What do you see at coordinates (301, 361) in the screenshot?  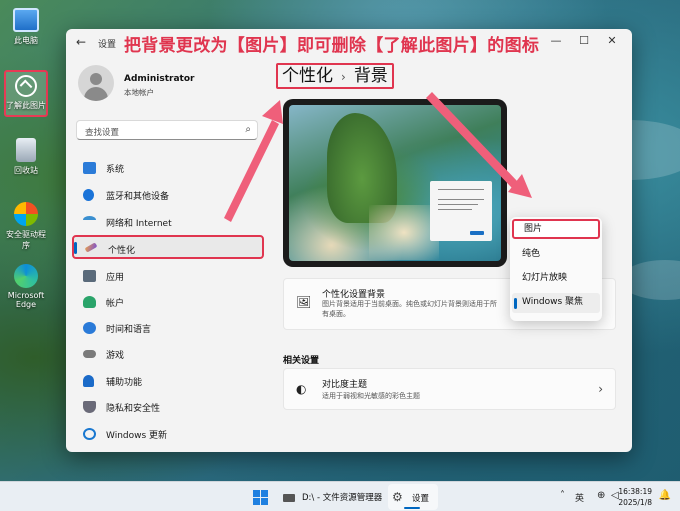 I see `related-settings-heading: 相关设置` at bounding box center [301, 361].